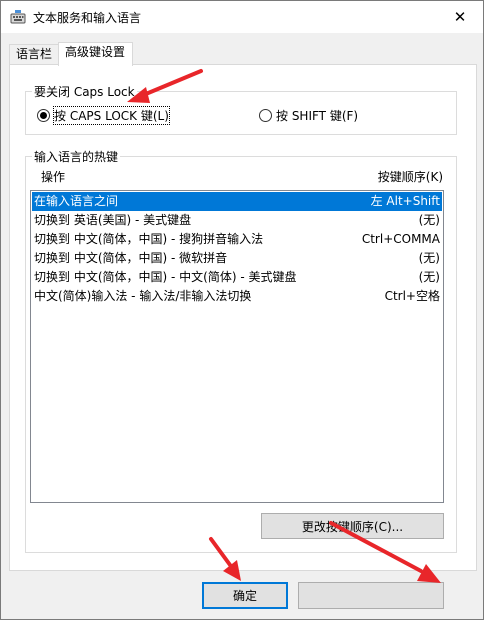 The height and width of the screenshot is (620, 484). What do you see at coordinates (410, 177) in the screenshot?
I see `column-header-key-sequence: 按键顺序(K)` at bounding box center [410, 177].